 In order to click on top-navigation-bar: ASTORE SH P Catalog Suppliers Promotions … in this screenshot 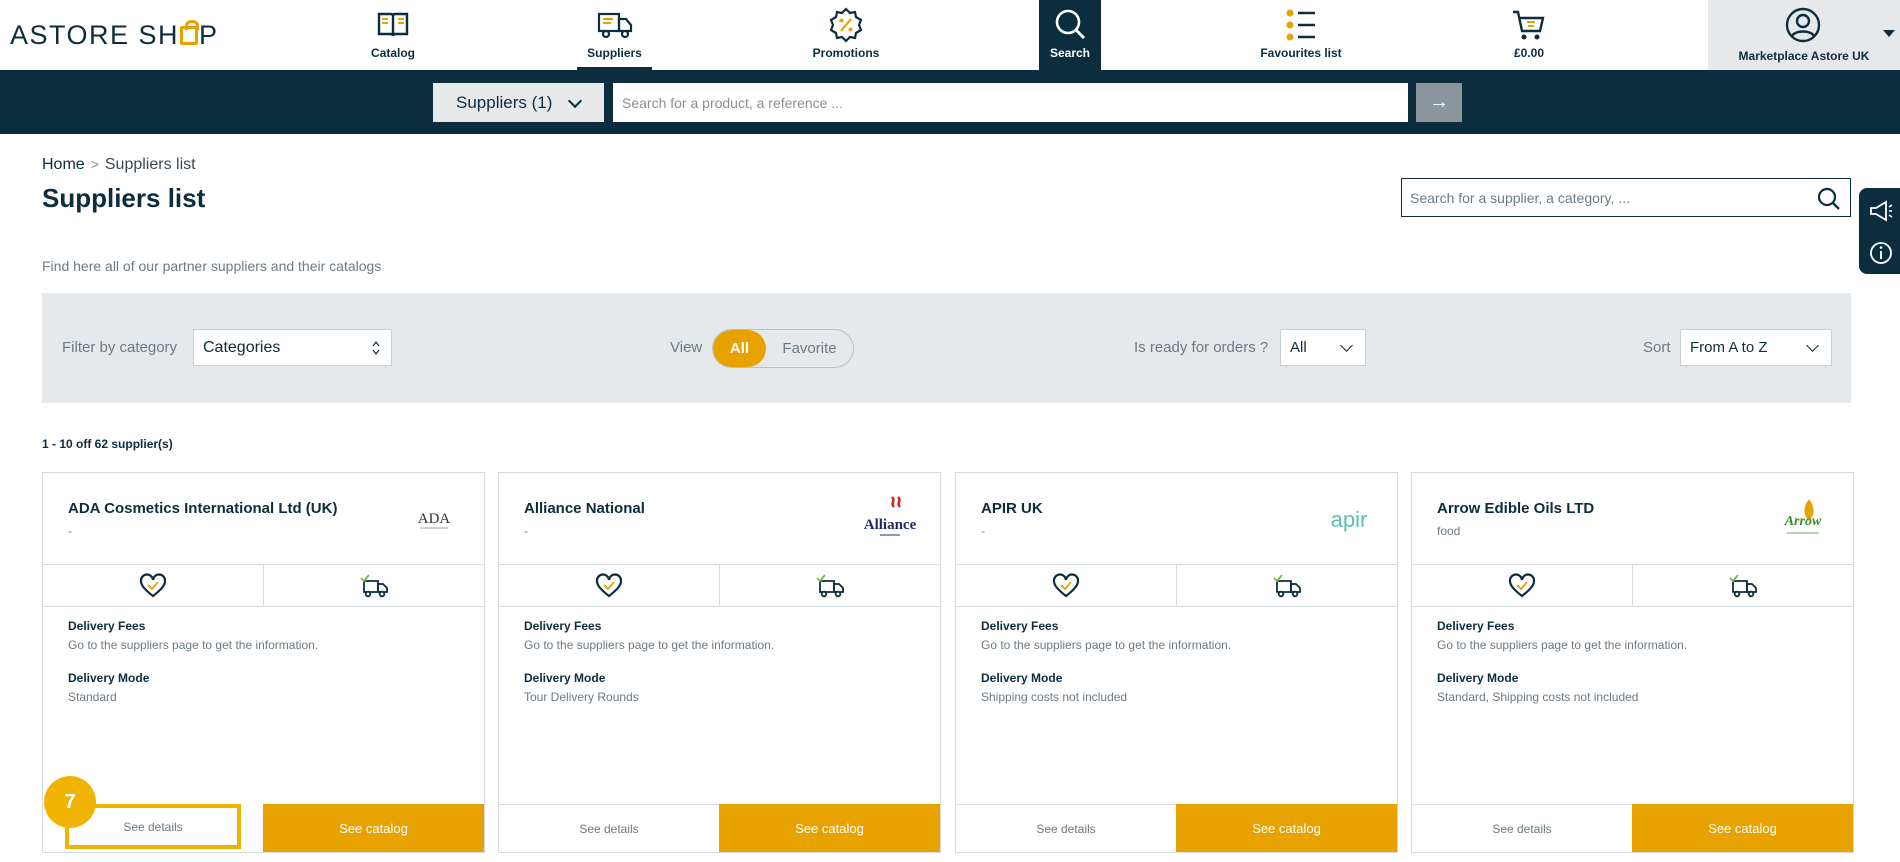, I will do `click(950, 35)`.